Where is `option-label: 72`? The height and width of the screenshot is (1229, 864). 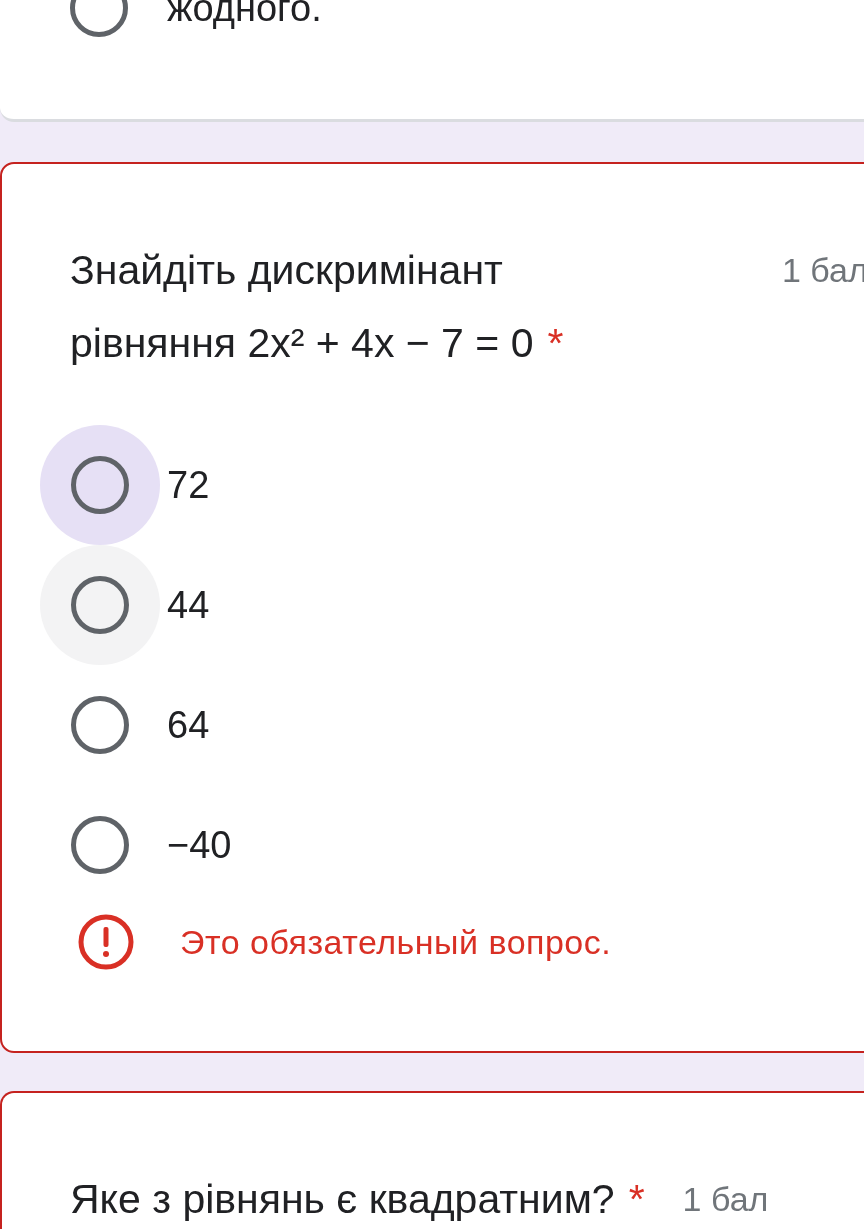
option-label: 72 is located at coordinates (188, 485).